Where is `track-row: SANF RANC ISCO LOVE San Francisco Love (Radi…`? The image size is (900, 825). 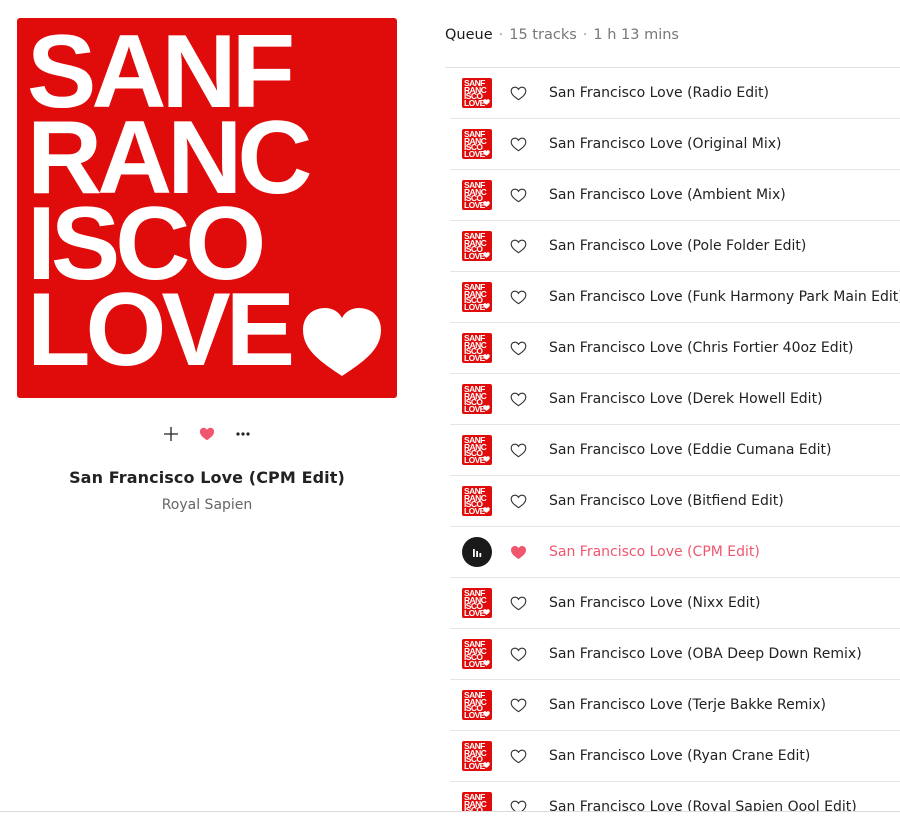 track-row: SANF RANC ISCO LOVE San Francisco Love (Radi… is located at coordinates (675, 93).